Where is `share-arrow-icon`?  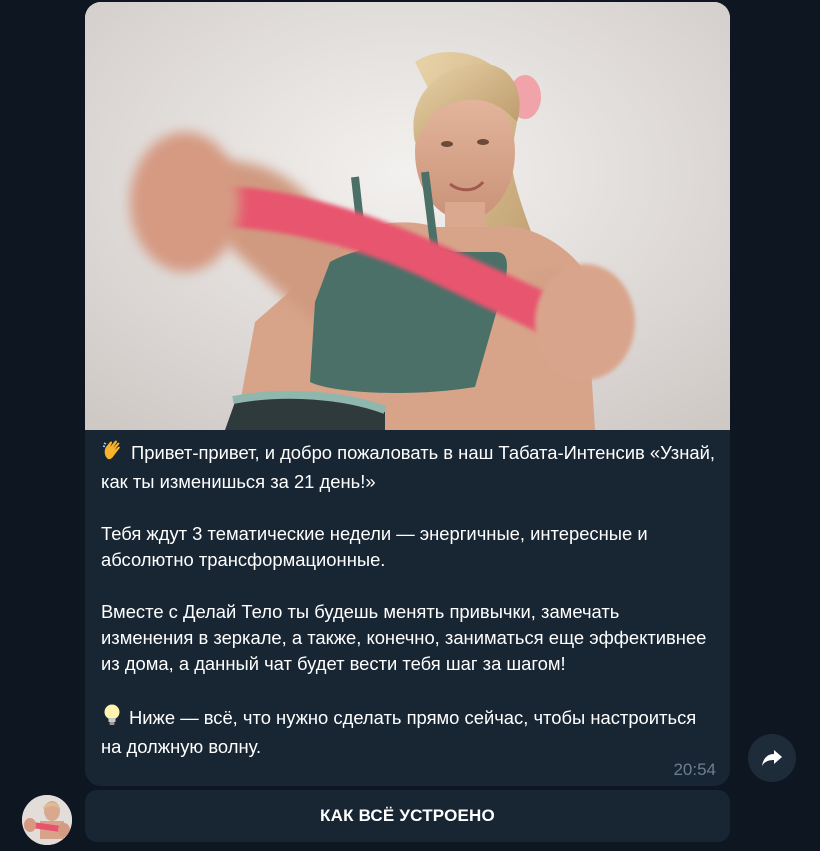
share-arrow-icon is located at coordinates (772, 758).